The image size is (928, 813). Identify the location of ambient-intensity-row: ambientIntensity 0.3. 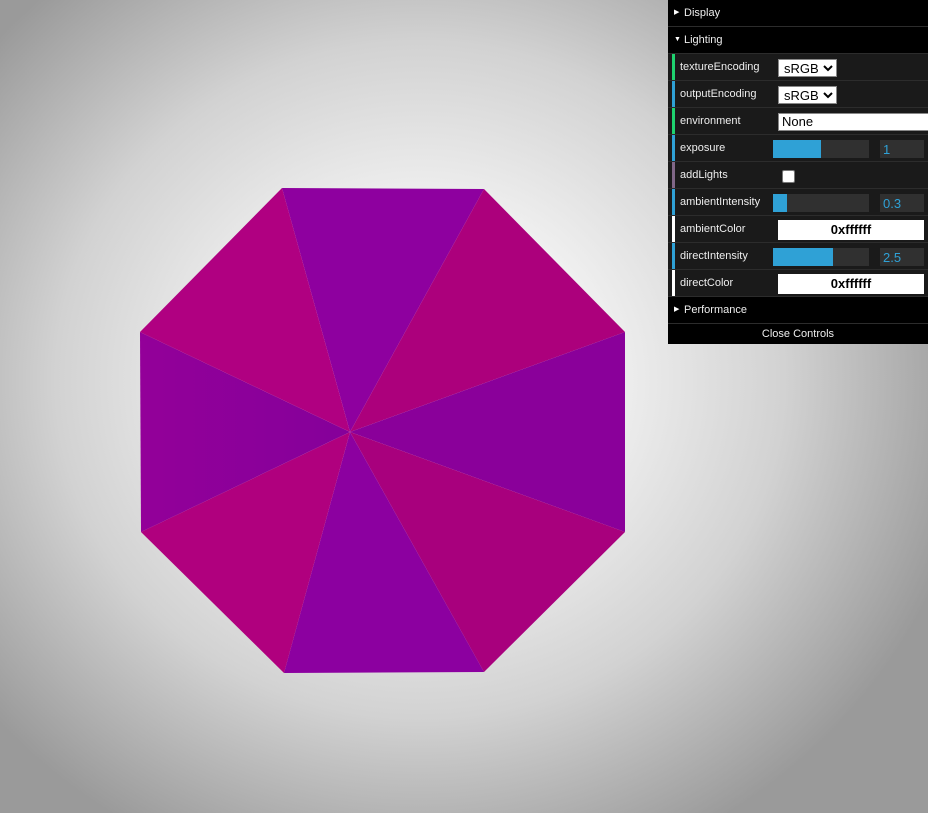
(798, 202).